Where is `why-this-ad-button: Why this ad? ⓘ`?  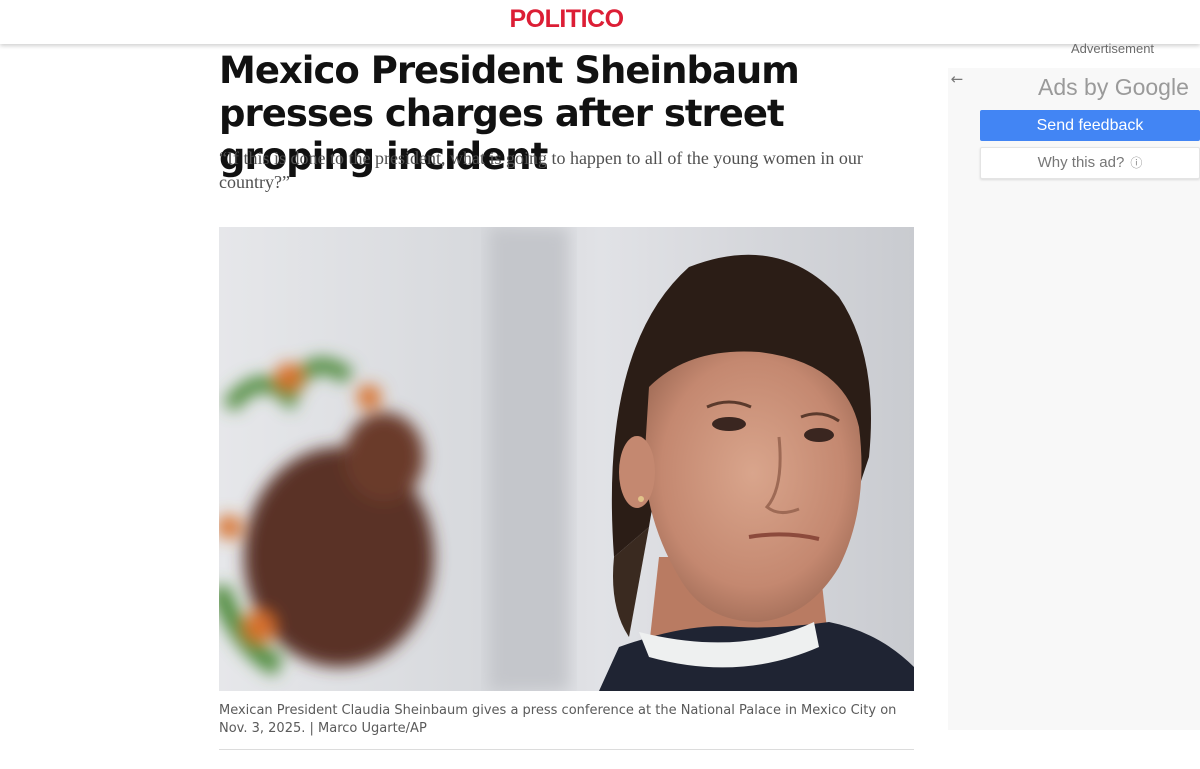 why-this-ad-button: Why this ad? ⓘ is located at coordinates (1090, 163).